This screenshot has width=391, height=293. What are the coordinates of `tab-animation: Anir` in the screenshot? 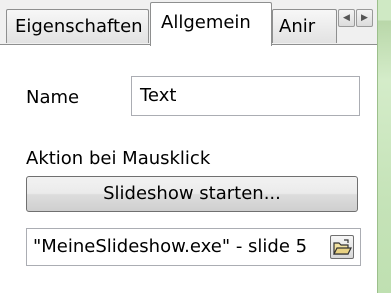 It's located at (304, 26).